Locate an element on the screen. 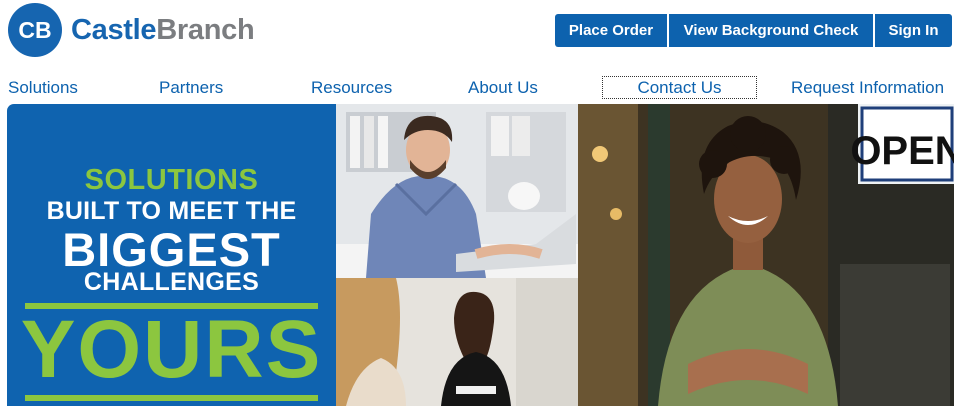 The width and height of the screenshot is (954, 406). hero-line-yours: YOURS is located at coordinates (171, 349).